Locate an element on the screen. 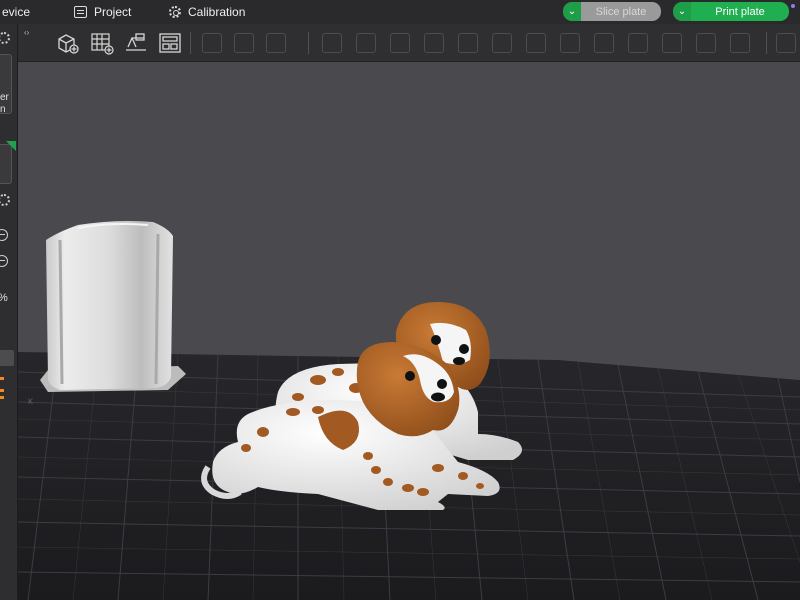 Image resolution: width=800 pixels, height=600 pixels. tab-project: Project is located at coordinates (102, 12).